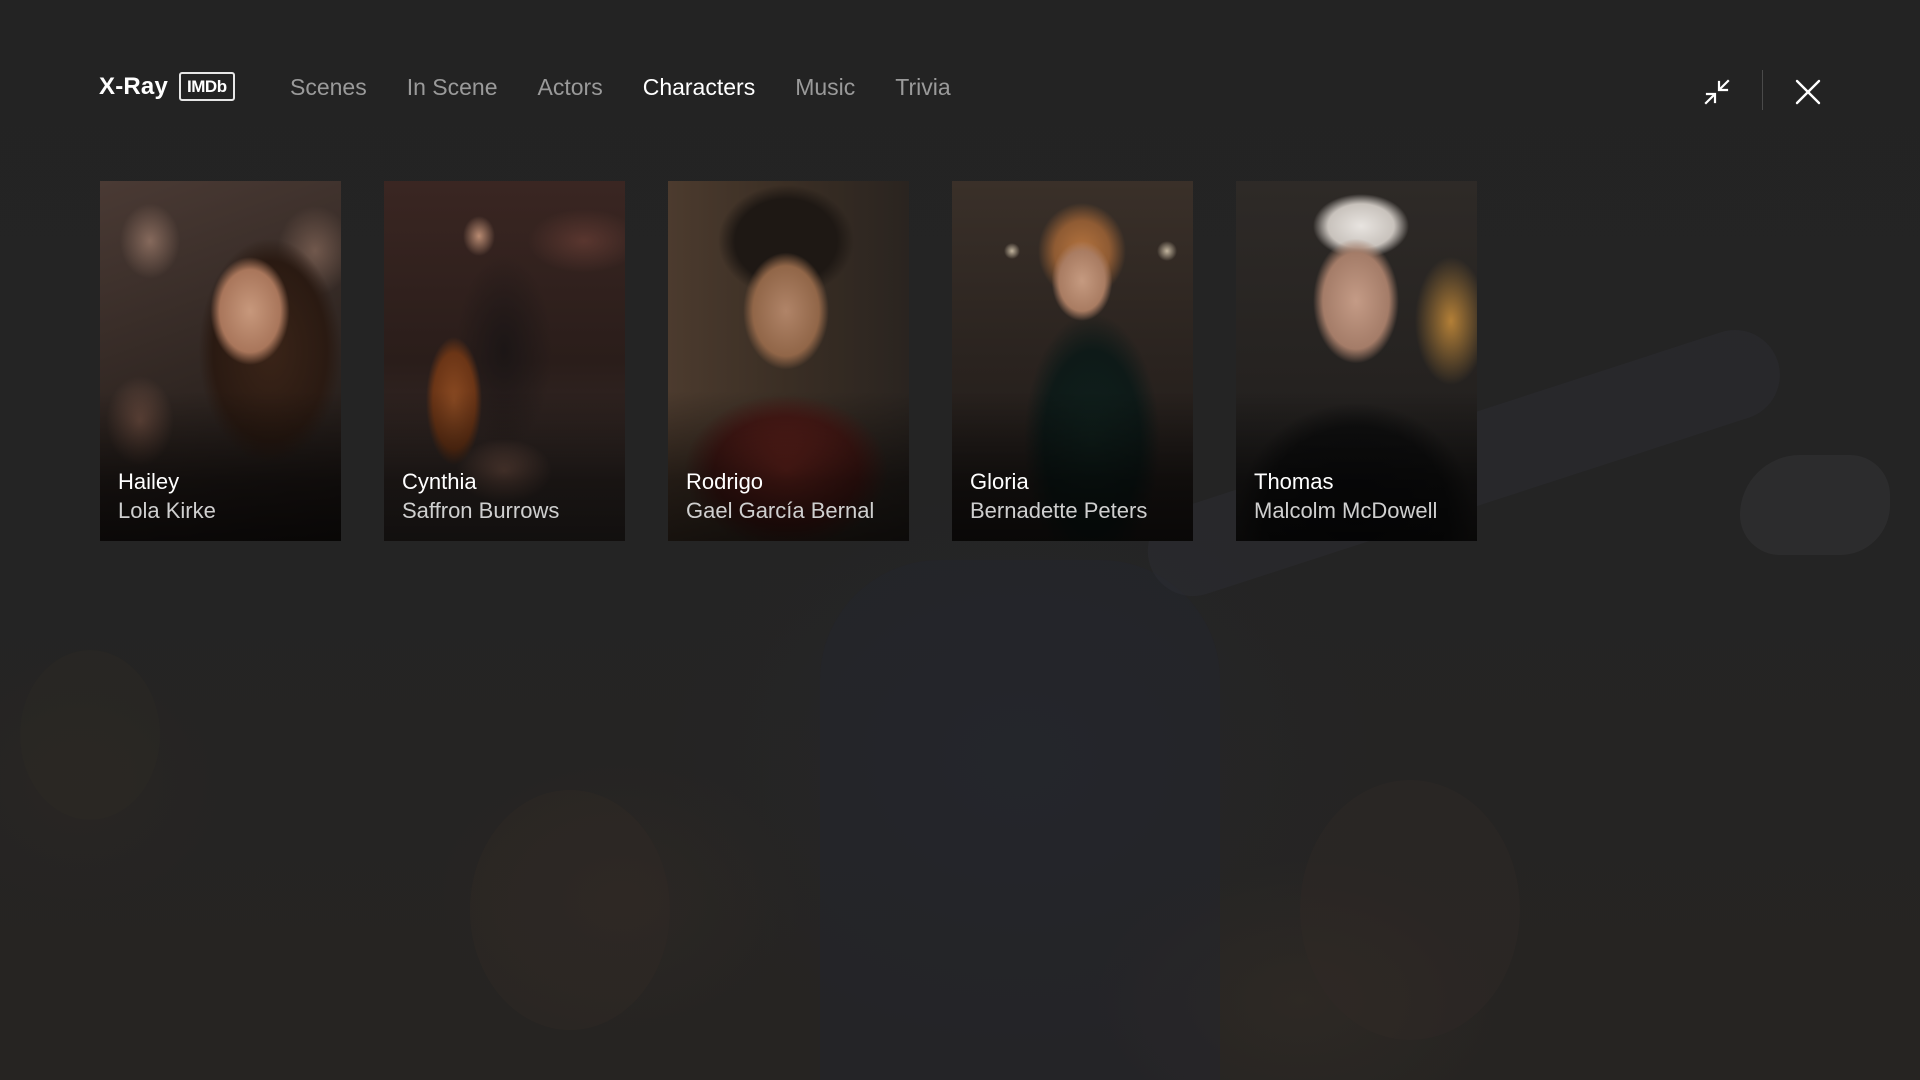  Describe the element at coordinates (439, 481) in the screenshot. I see `character-name: Cynthia` at that location.